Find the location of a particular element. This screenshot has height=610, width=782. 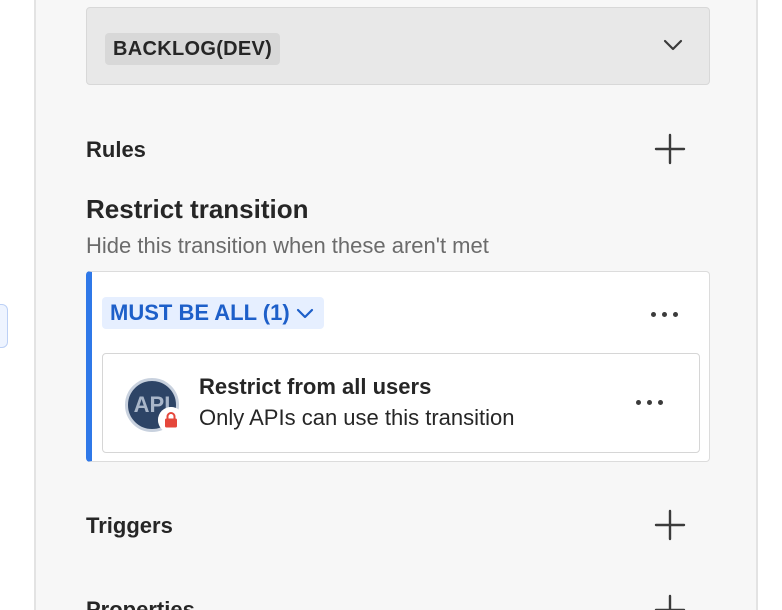

properties-heading: Properties is located at coordinates (140, 603).